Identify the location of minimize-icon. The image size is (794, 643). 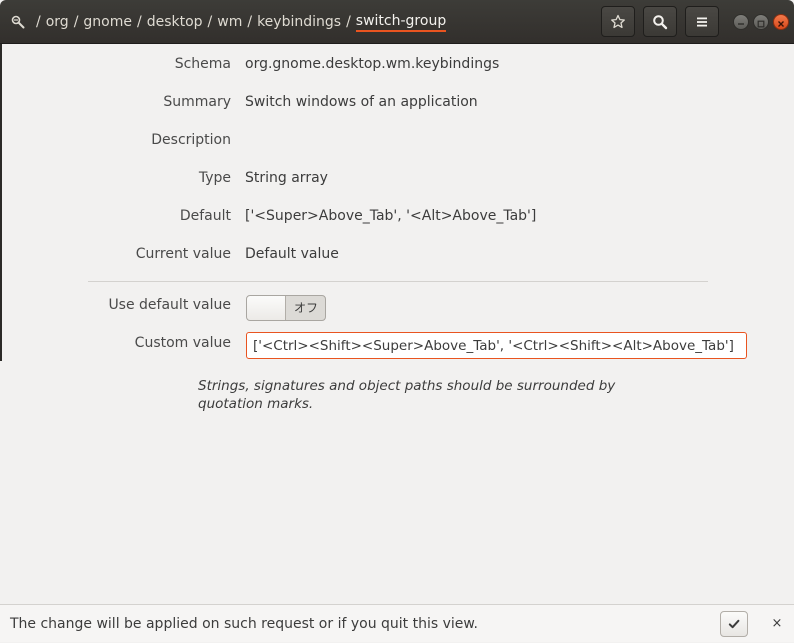
(741, 22).